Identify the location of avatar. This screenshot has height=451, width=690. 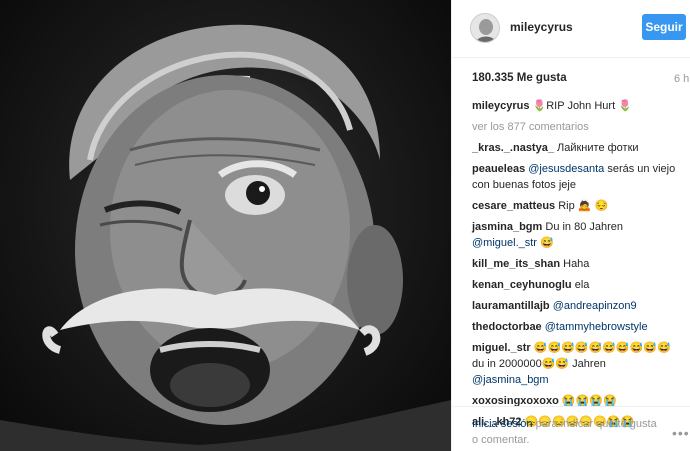
(485, 28).